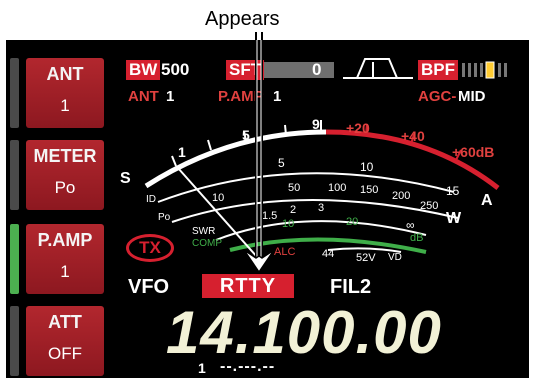  What do you see at coordinates (395, 257) in the screenshot?
I see `vd-scale-label: VD` at bounding box center [395, 257].